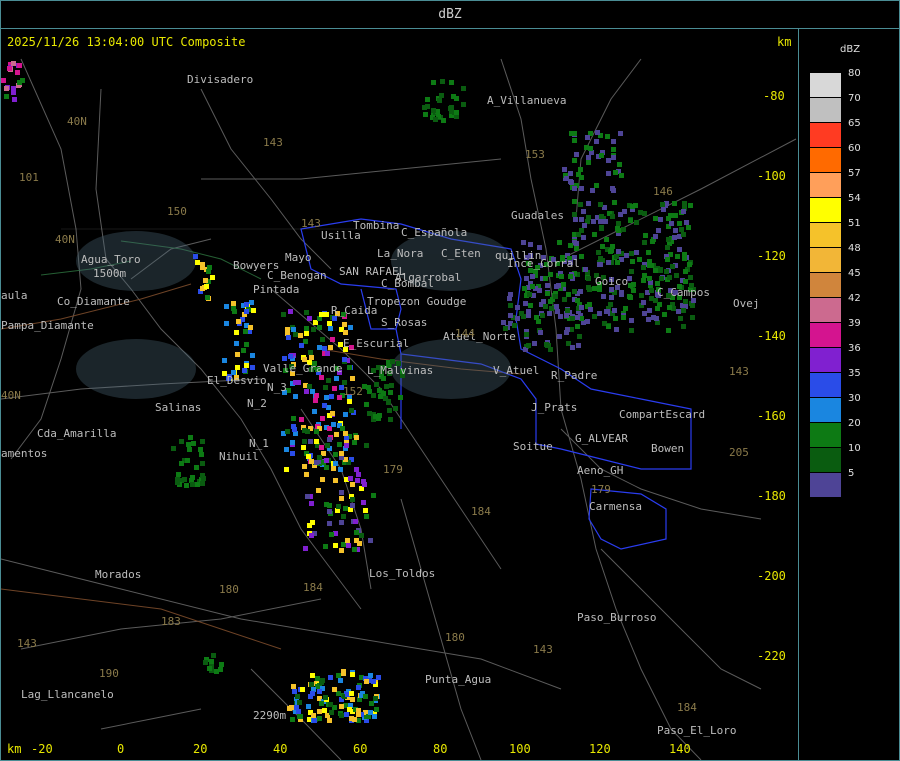  Describe the element at coordinates (440, 749) in the screenshot. I see `x-tick: 80` at that location.